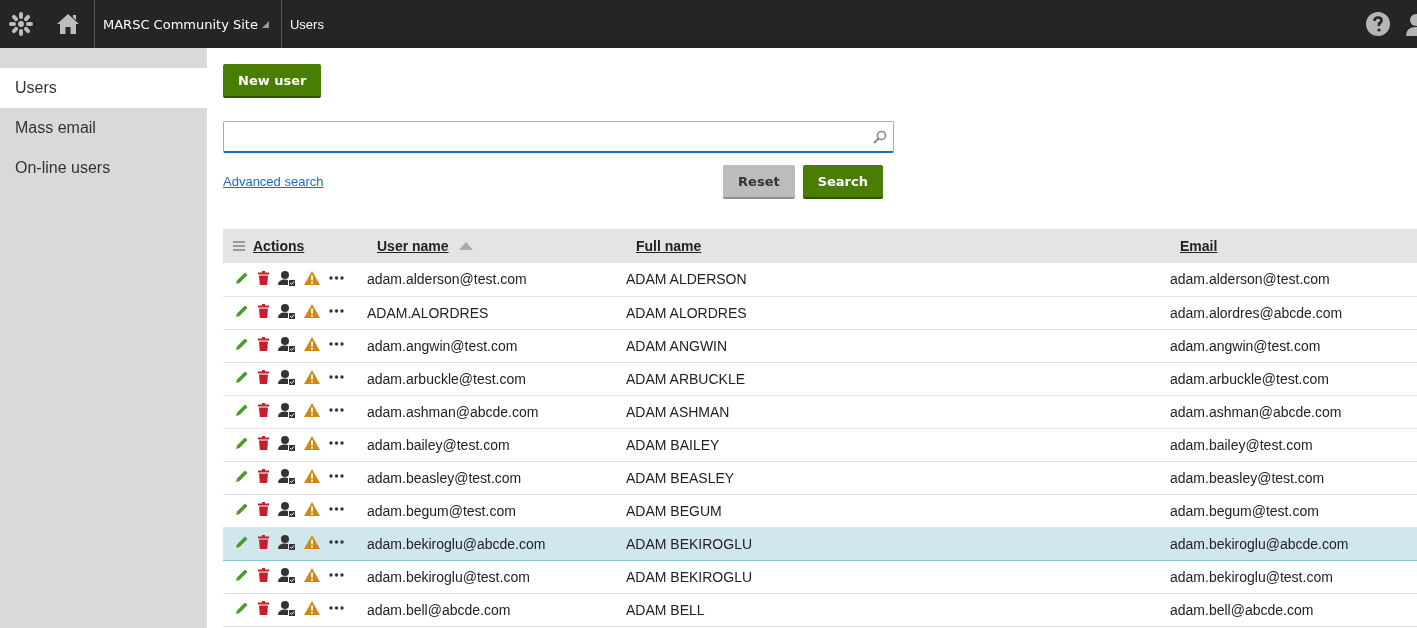  What do you see at coordinates (265, 24) in the screenshot?
I see `caret-icon` at bounding box center [265, 24].